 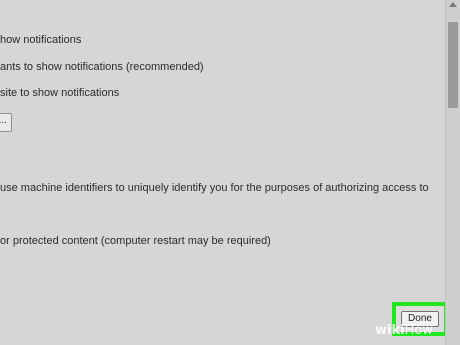 What do you see at coordinates (453, 4) in the screenshot?
I see `scroll-up-arrow-icon` at bounding box center [453, 4].